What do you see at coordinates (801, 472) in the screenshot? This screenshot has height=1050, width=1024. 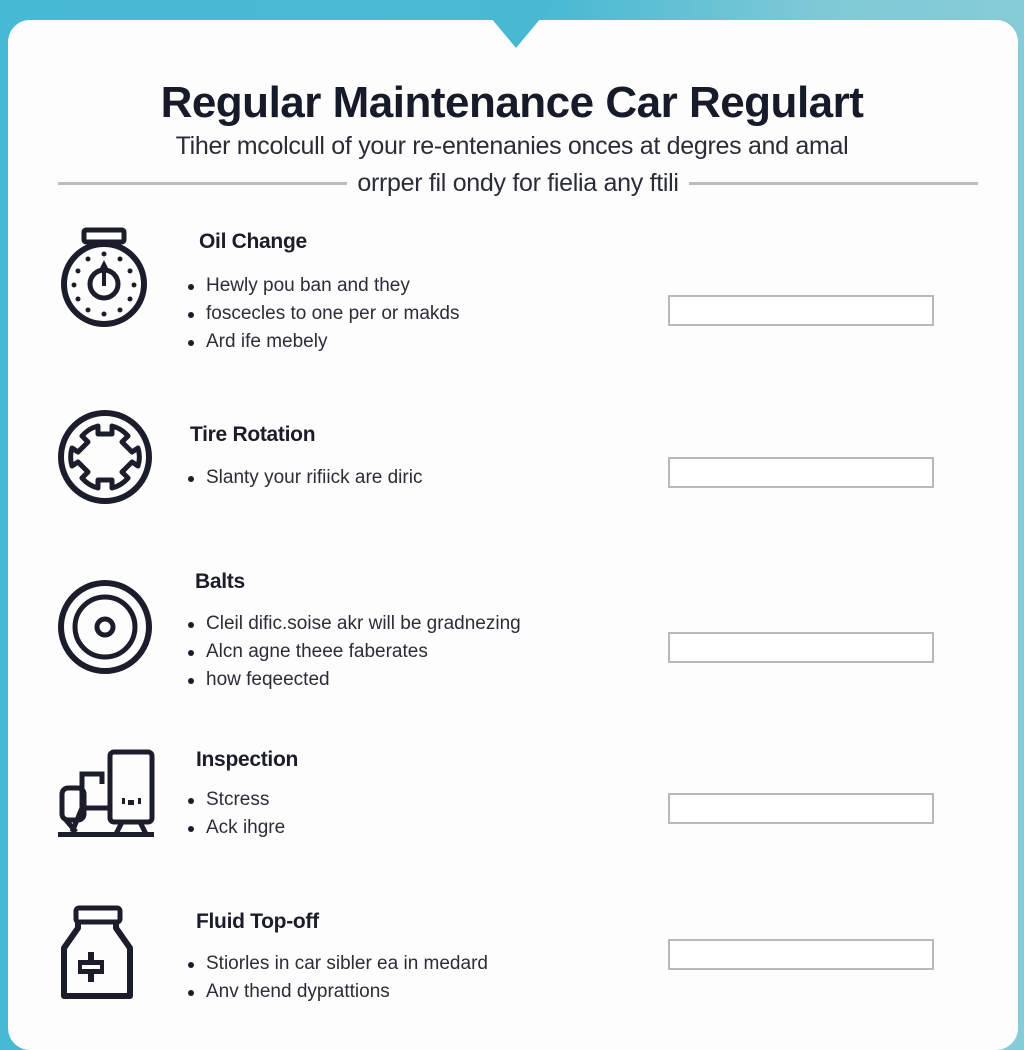 I see `tire-rotation-input` at bounding box center [801, 472].